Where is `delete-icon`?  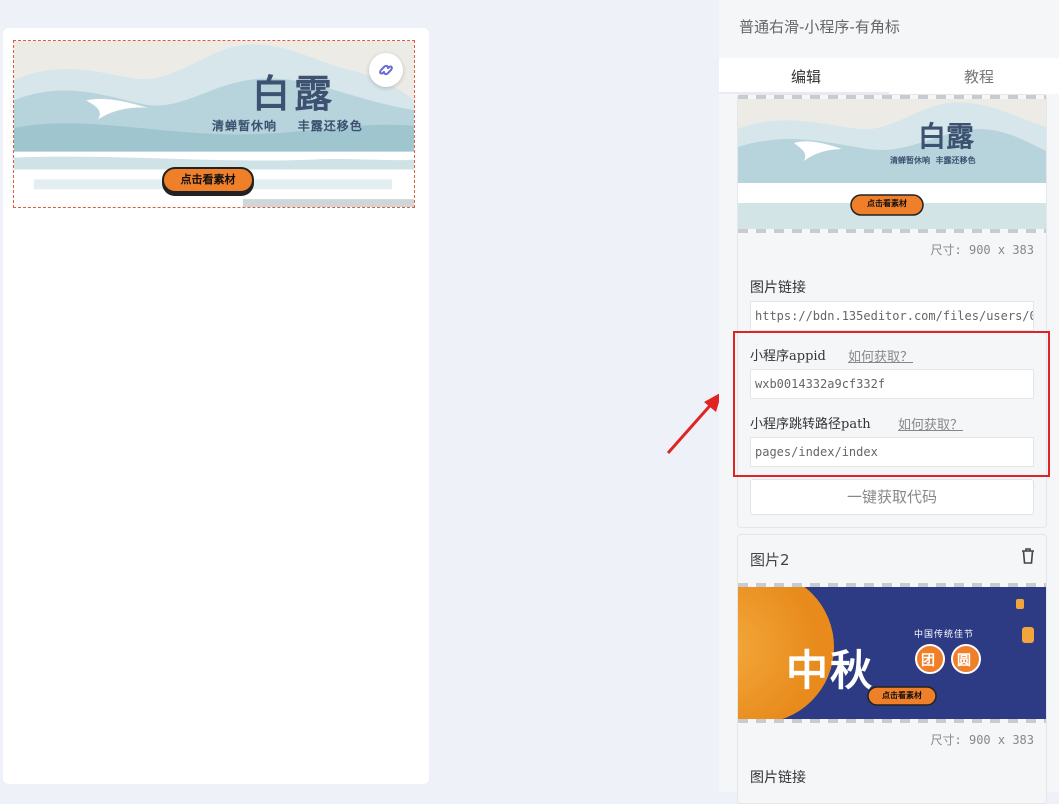 delete-icon is located at coordinates (1028, 558).